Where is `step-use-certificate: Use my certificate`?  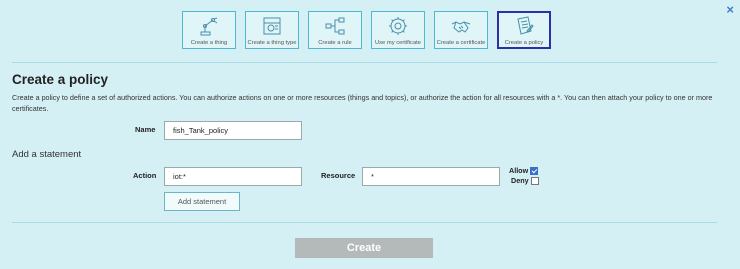
step-use-certificate: Use my certificate is located at coordinates (398, 30).